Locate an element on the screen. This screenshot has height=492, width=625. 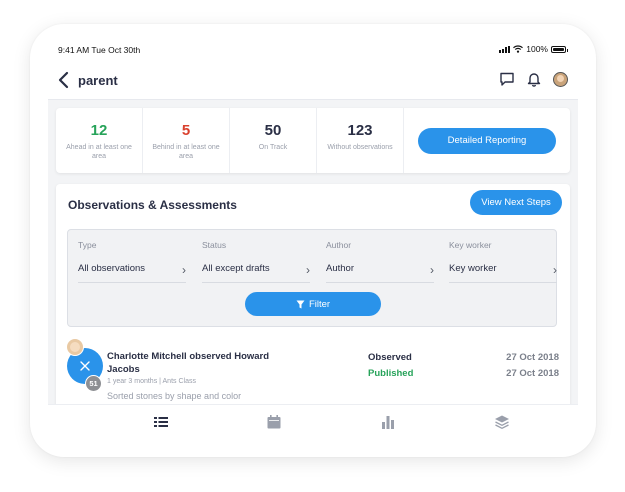
bell-icon is located at coordinates (534, 79).